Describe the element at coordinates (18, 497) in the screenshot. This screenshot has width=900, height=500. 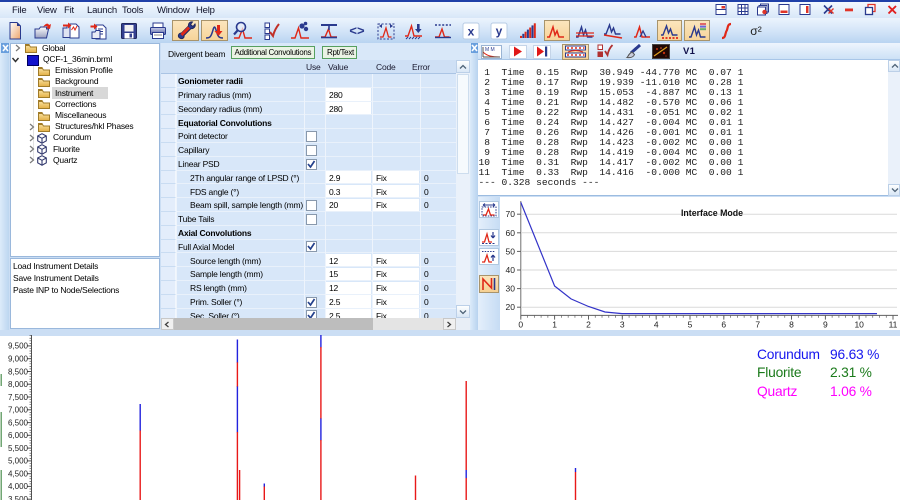
I see `svg-text: 3,500` at that location.